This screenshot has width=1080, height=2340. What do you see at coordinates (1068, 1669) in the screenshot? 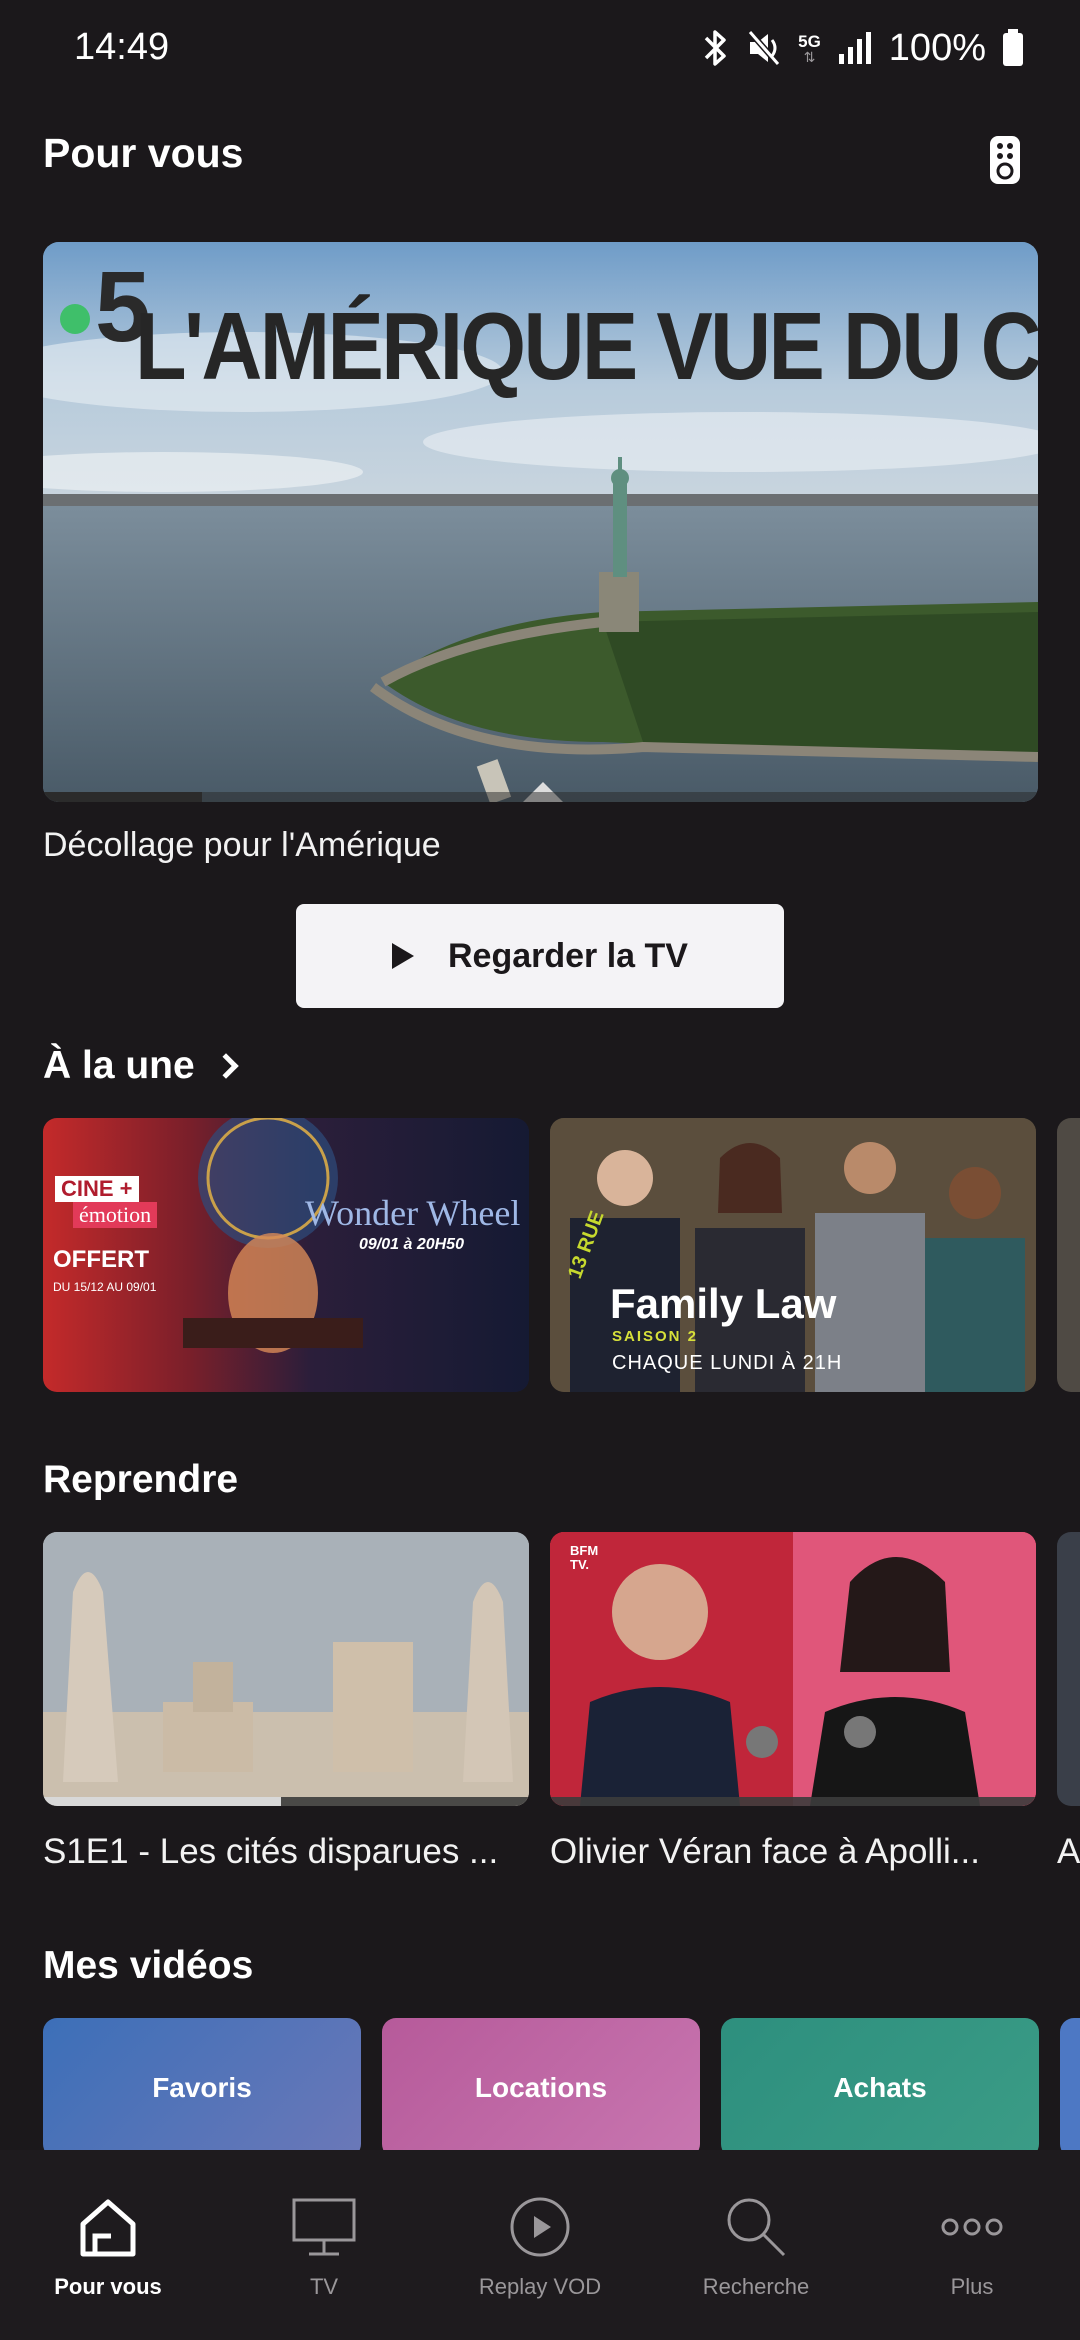
I see `resume-card-peek` at bounding box center [1068, 1669].